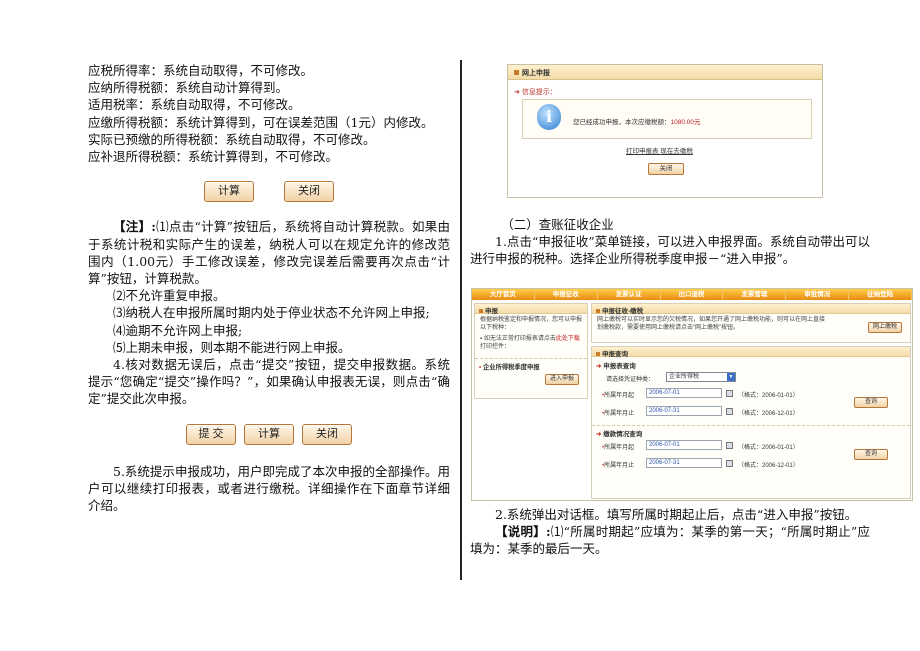  I want to click on success-message: 您已经成功申报，本次应缴税额：1080.00元, so click(637, 121).